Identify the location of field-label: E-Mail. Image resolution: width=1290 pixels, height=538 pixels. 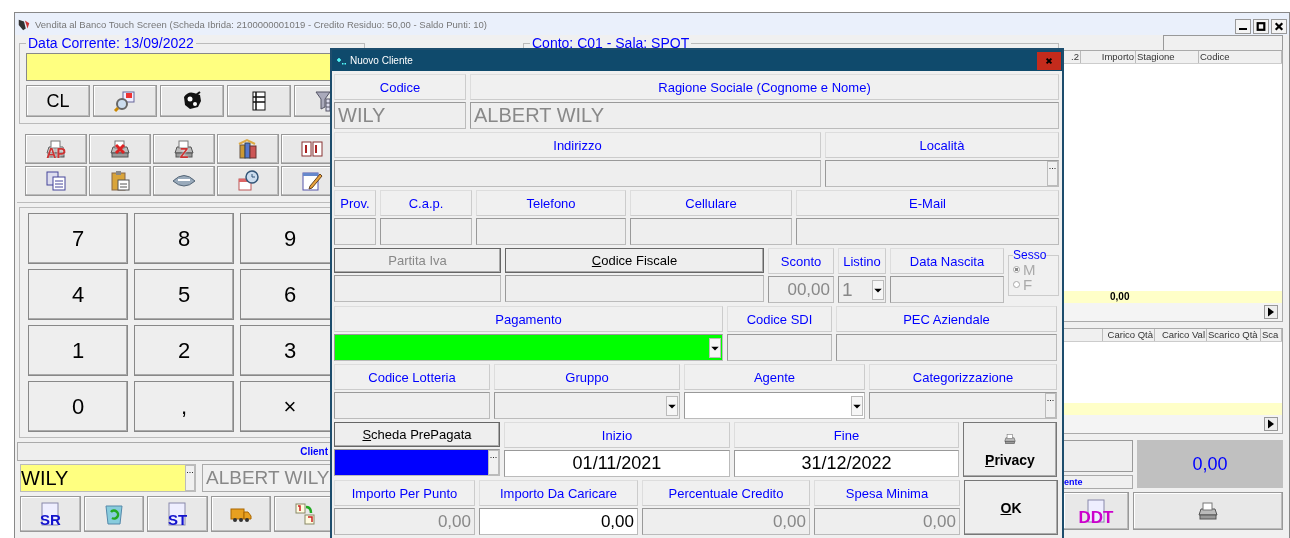
(927, 203).